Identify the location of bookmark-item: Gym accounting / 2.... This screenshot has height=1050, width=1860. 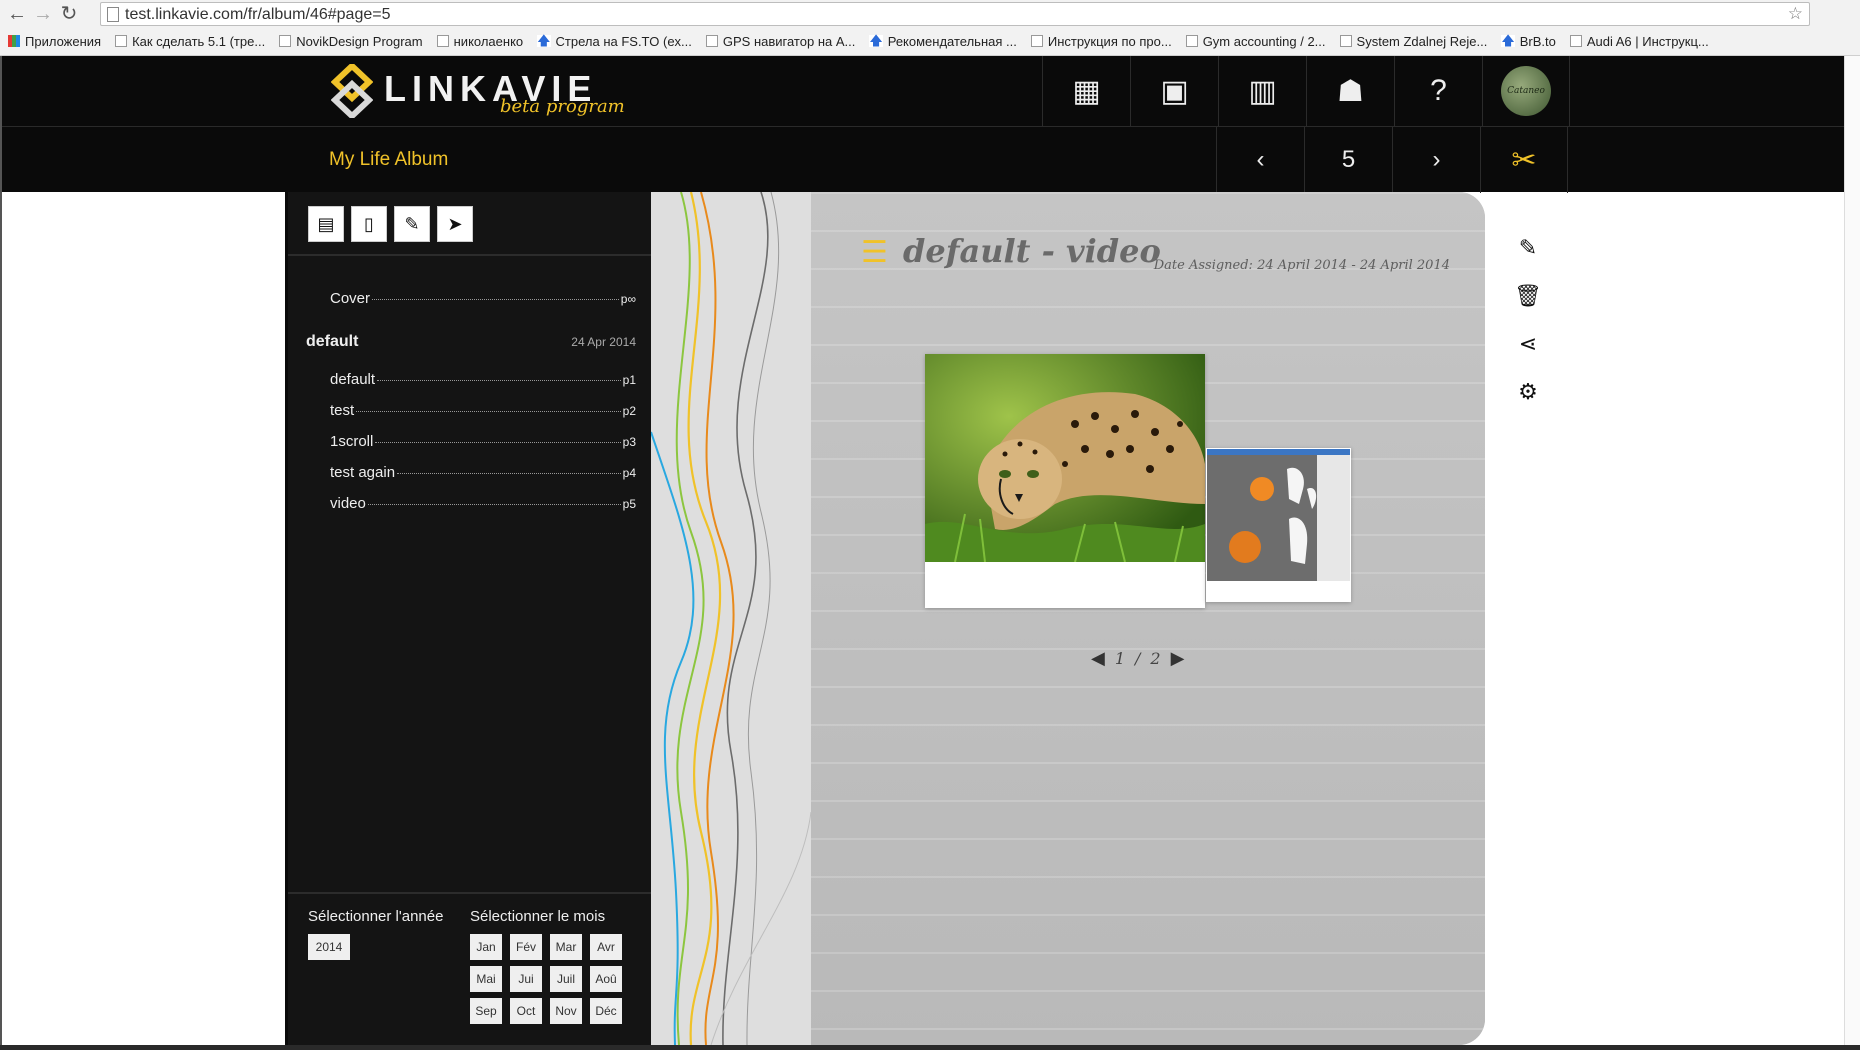
(1255, 41).